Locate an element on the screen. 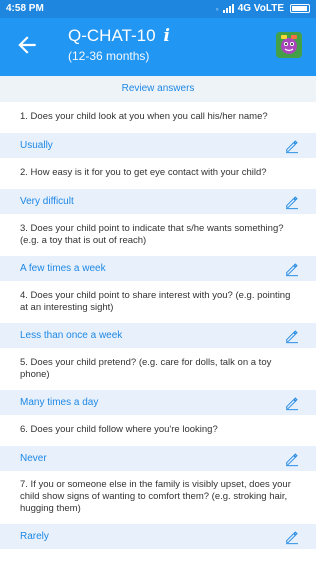 The image size is (320, 563). answer-row: Many times a day is located at coordinates (158, 402).